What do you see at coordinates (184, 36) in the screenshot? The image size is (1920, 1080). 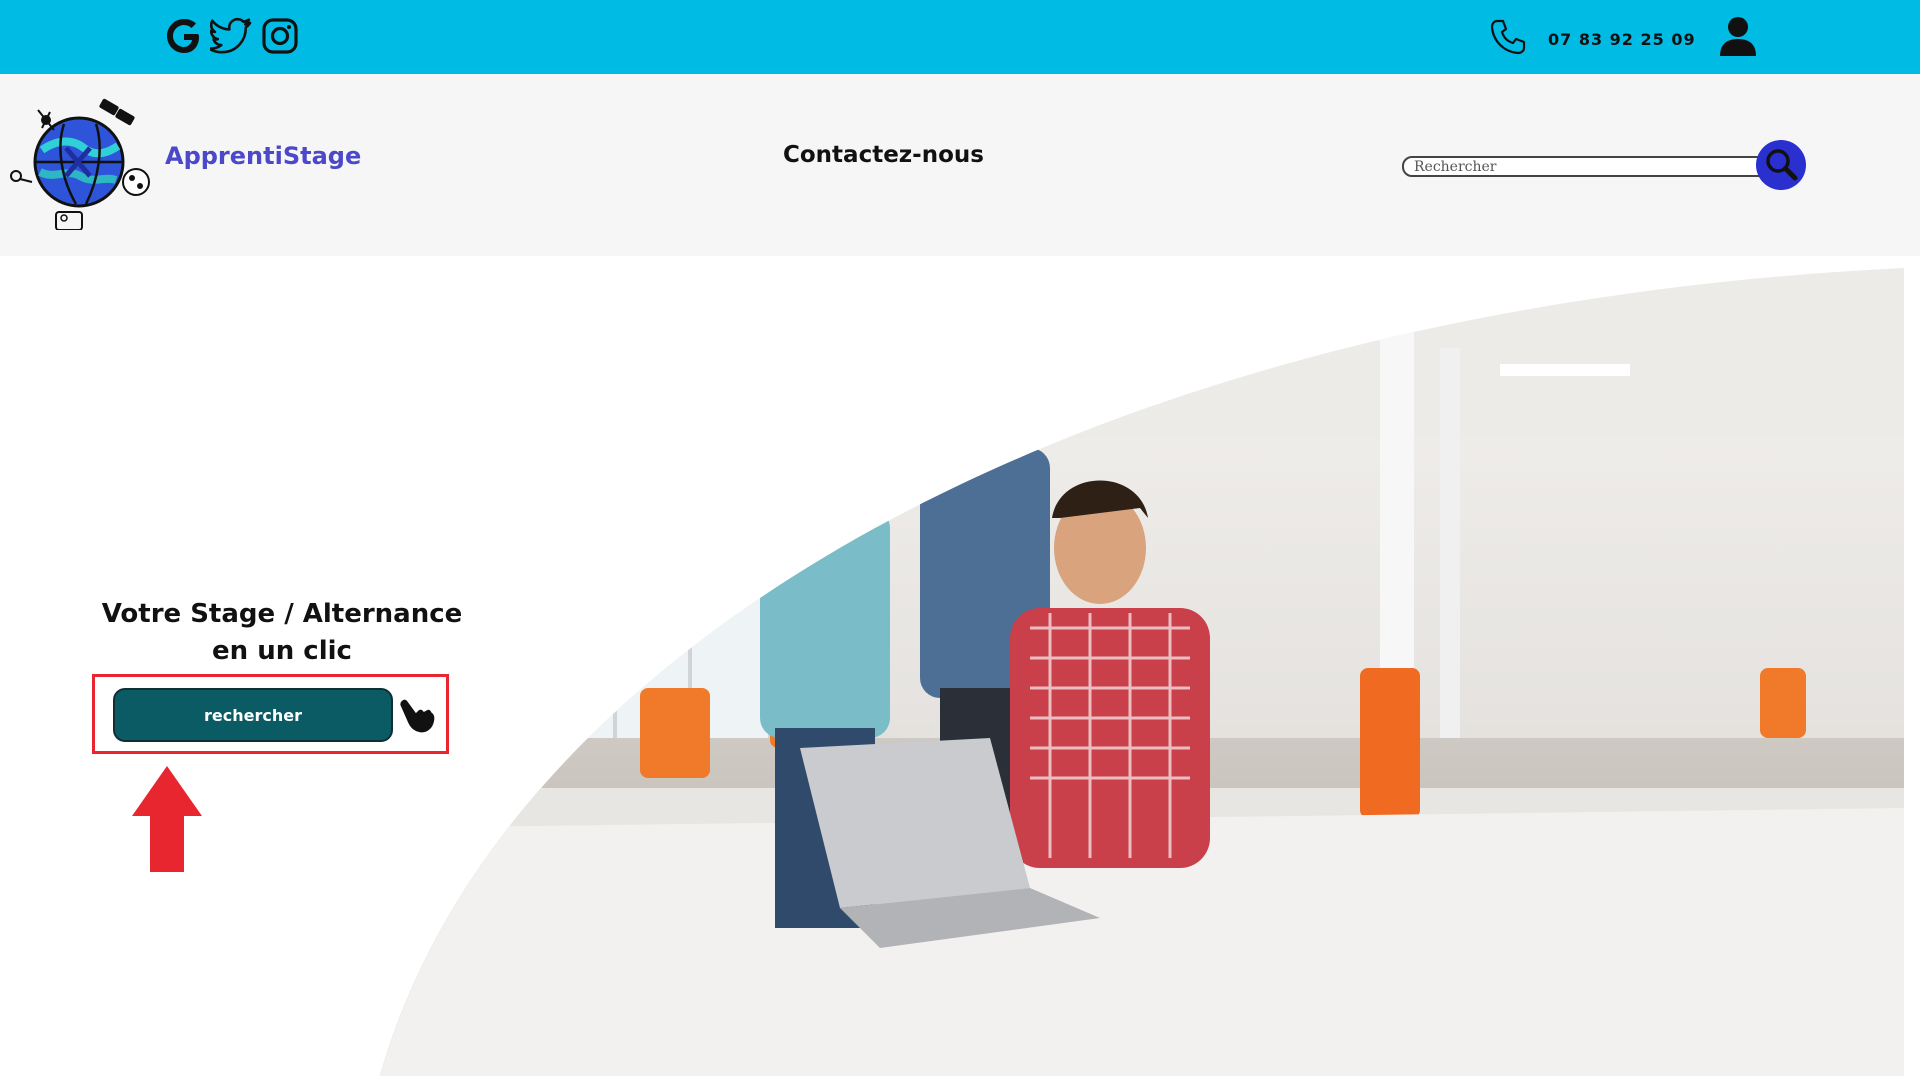 I see `google-icon` at bounding box center [184, 36].